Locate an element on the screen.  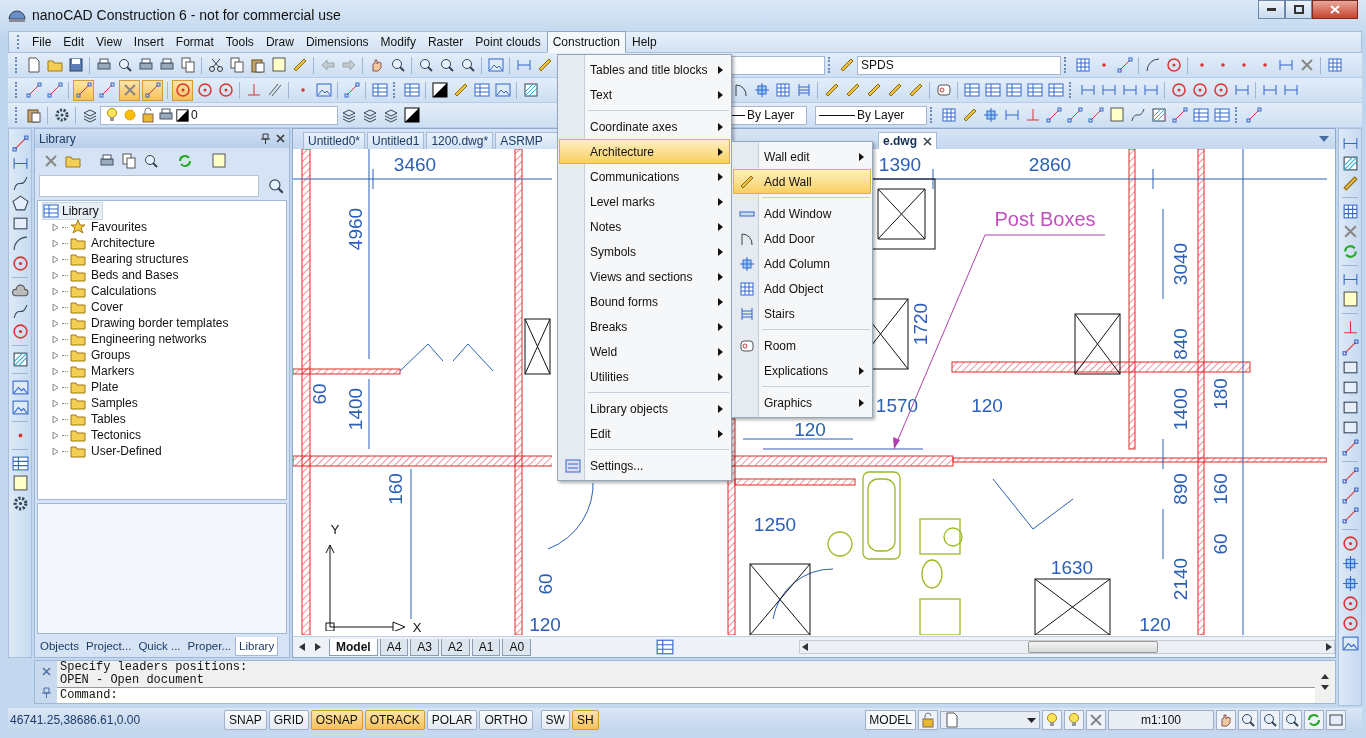
menu-item: Dimensions is located at coordinates (337, 42).